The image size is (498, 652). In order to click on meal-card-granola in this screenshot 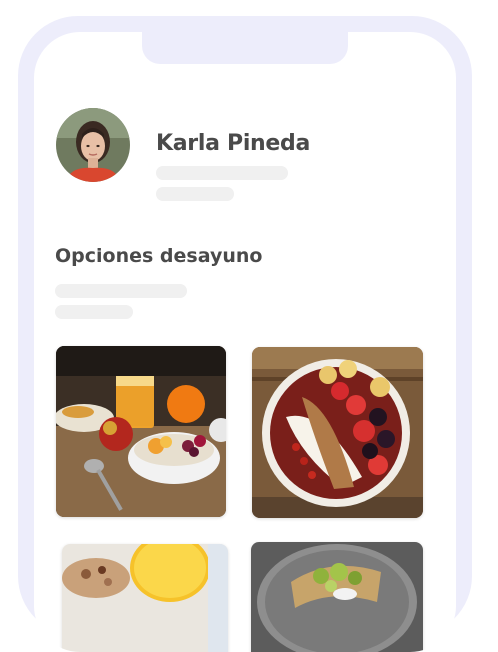, I will do `click(145, 598)`.